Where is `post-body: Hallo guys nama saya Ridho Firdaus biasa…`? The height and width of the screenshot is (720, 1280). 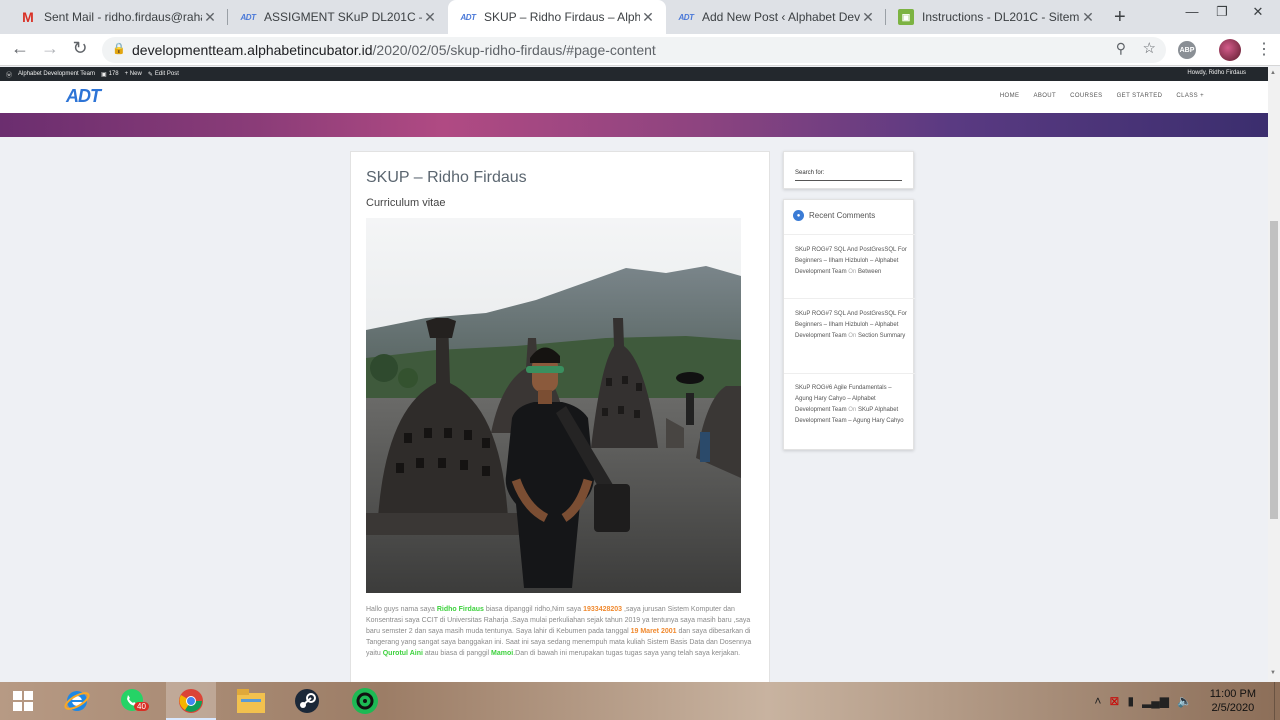 post-body: Hallo guys nama saya Ridho Firdaus biasa… is located at coordinates (562, 631).